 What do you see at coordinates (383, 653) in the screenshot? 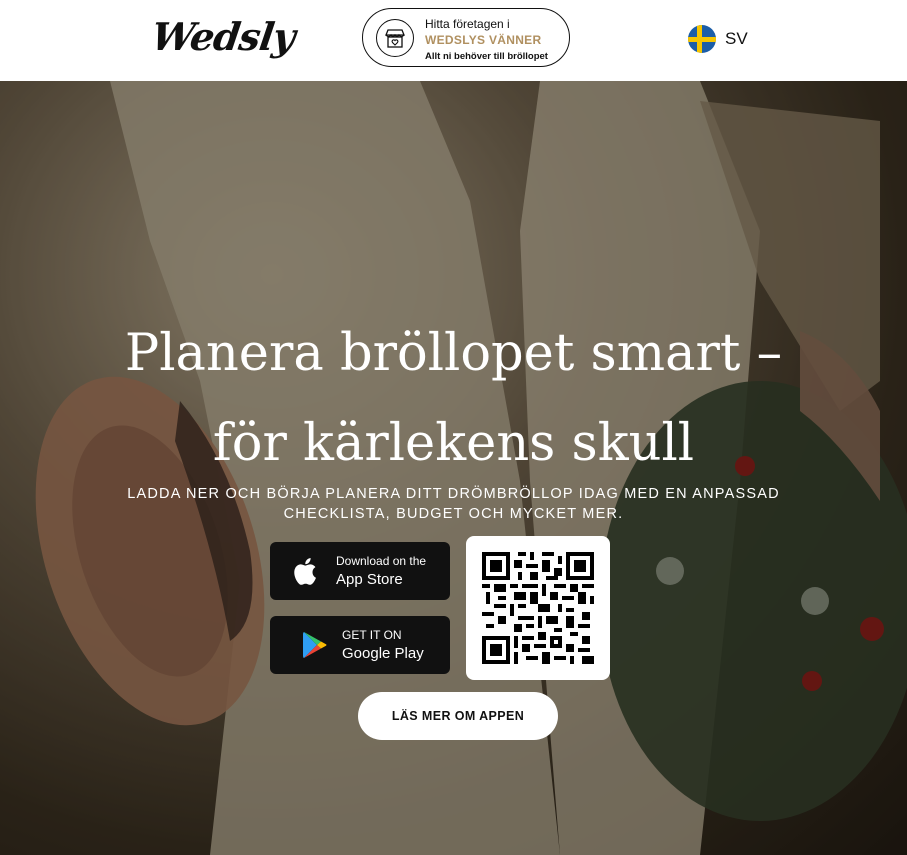
I see `google-play-big-label: Google Play` at bounding box center [383, 653].